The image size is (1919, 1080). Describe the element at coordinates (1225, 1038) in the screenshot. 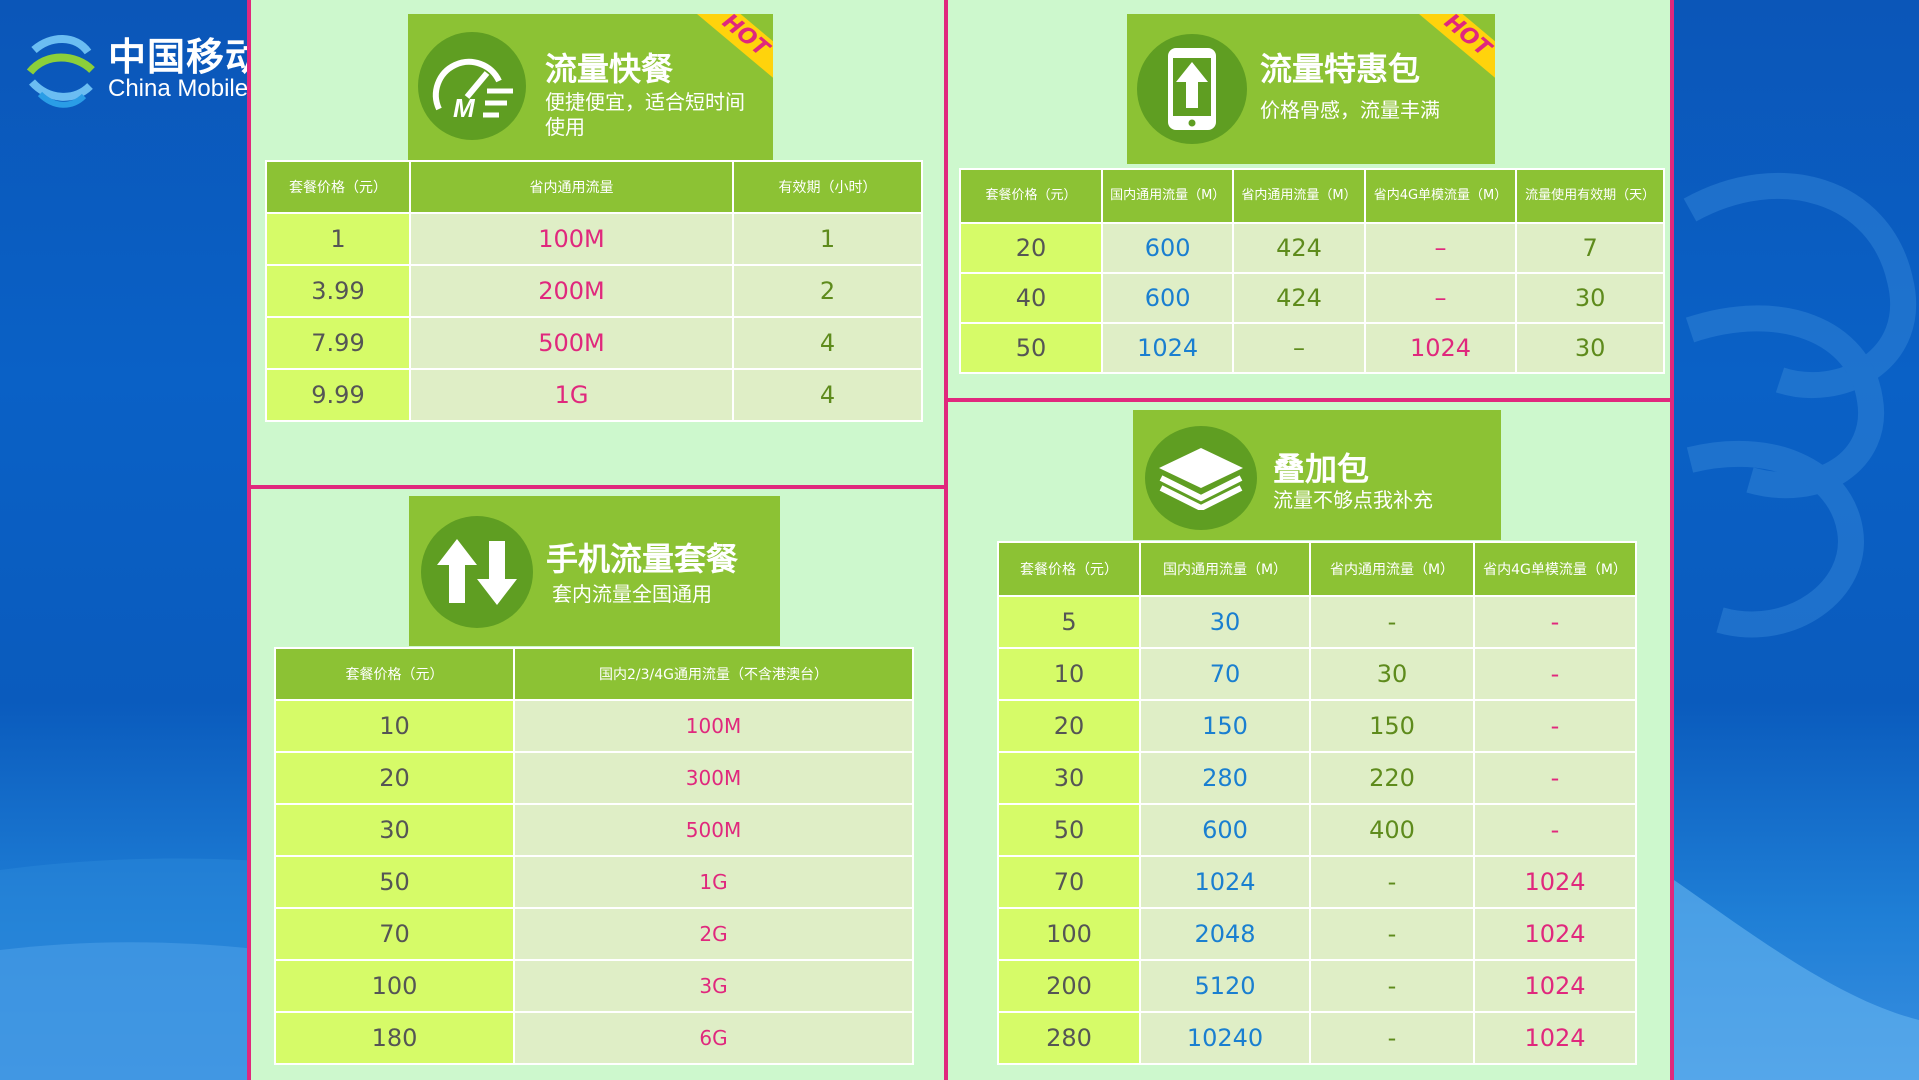

I see `national-data-cell: 10240` at that location.